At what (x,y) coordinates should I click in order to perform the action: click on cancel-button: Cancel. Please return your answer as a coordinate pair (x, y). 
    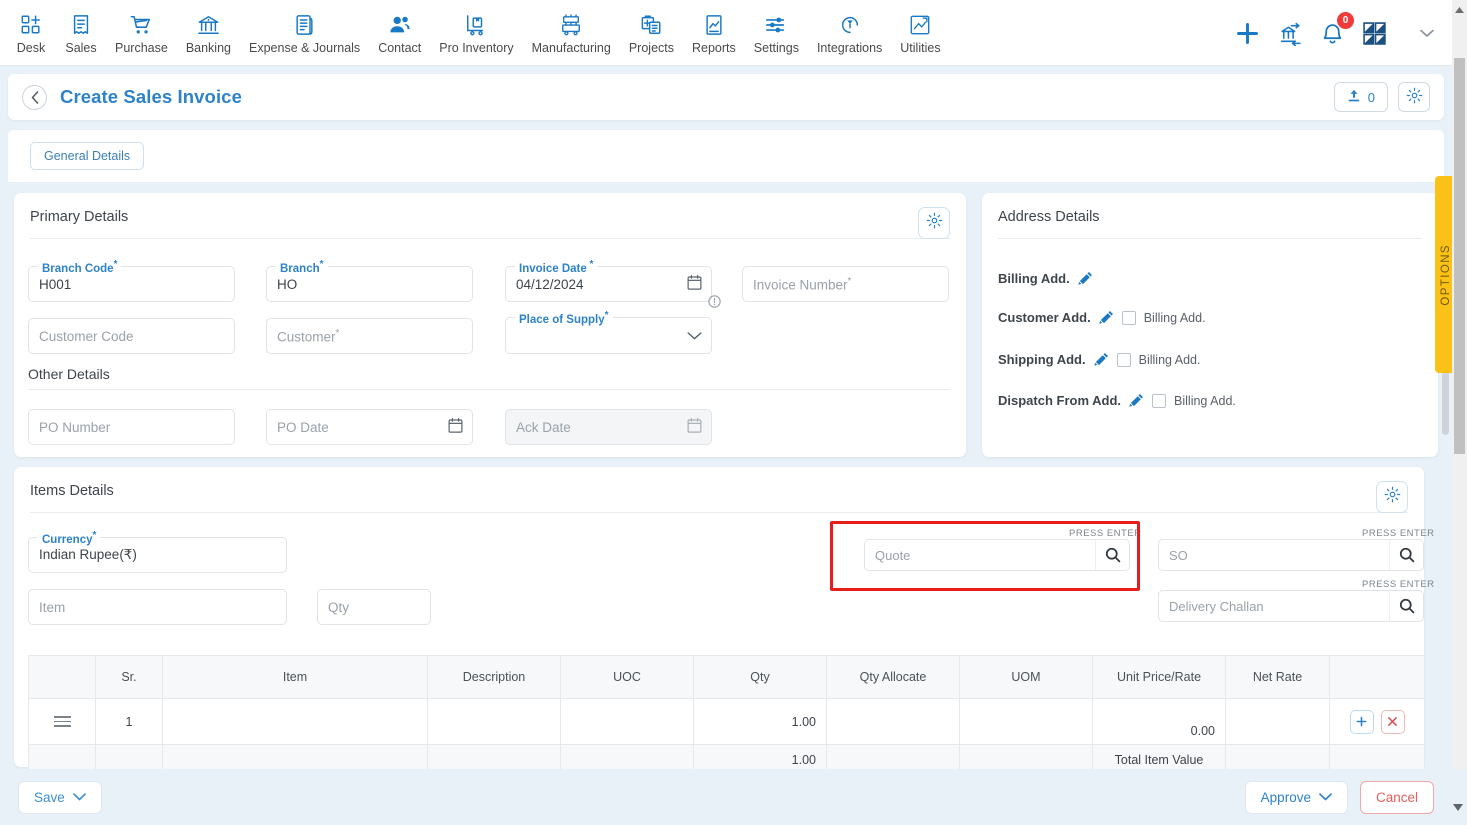
    Looking at the image, I should click on (1396, 797).